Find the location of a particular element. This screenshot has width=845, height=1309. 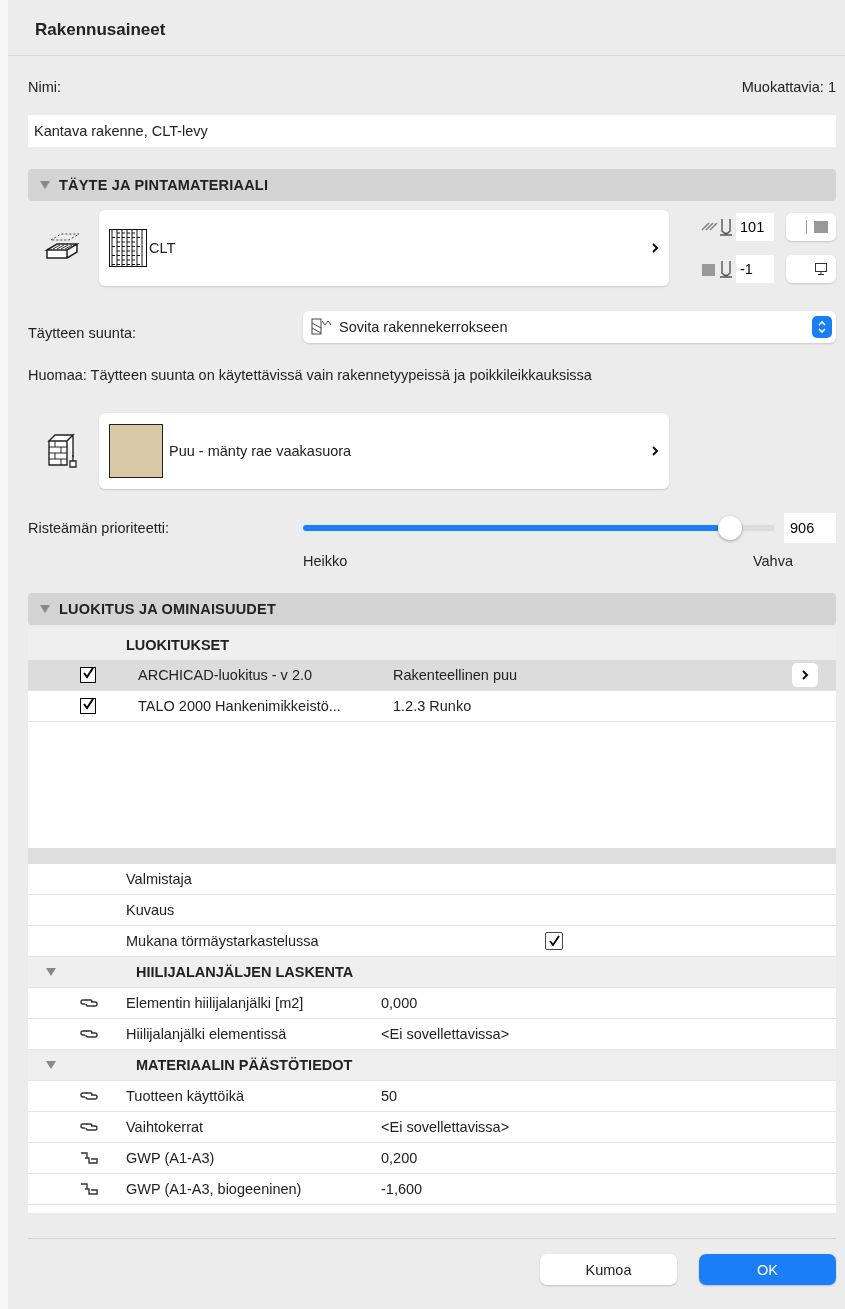

classification-row: ARCHICAD-luokitus - v 2.0 Rakenteellinen puu is located at coordinates (432, 675).